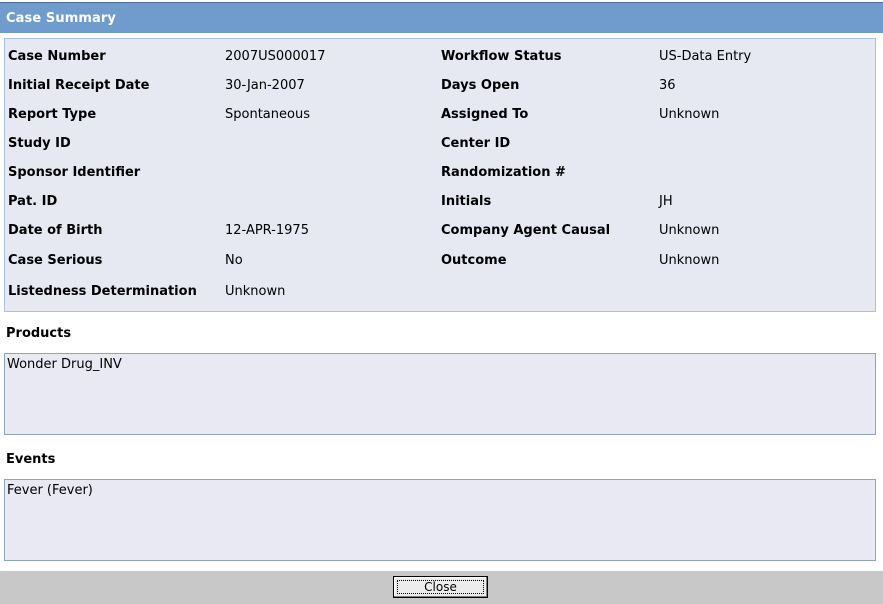 The image size is (883, 604). Describe the element at coordinates (31, 459) in the screenshot. I see `events-heading: Events` at that location.